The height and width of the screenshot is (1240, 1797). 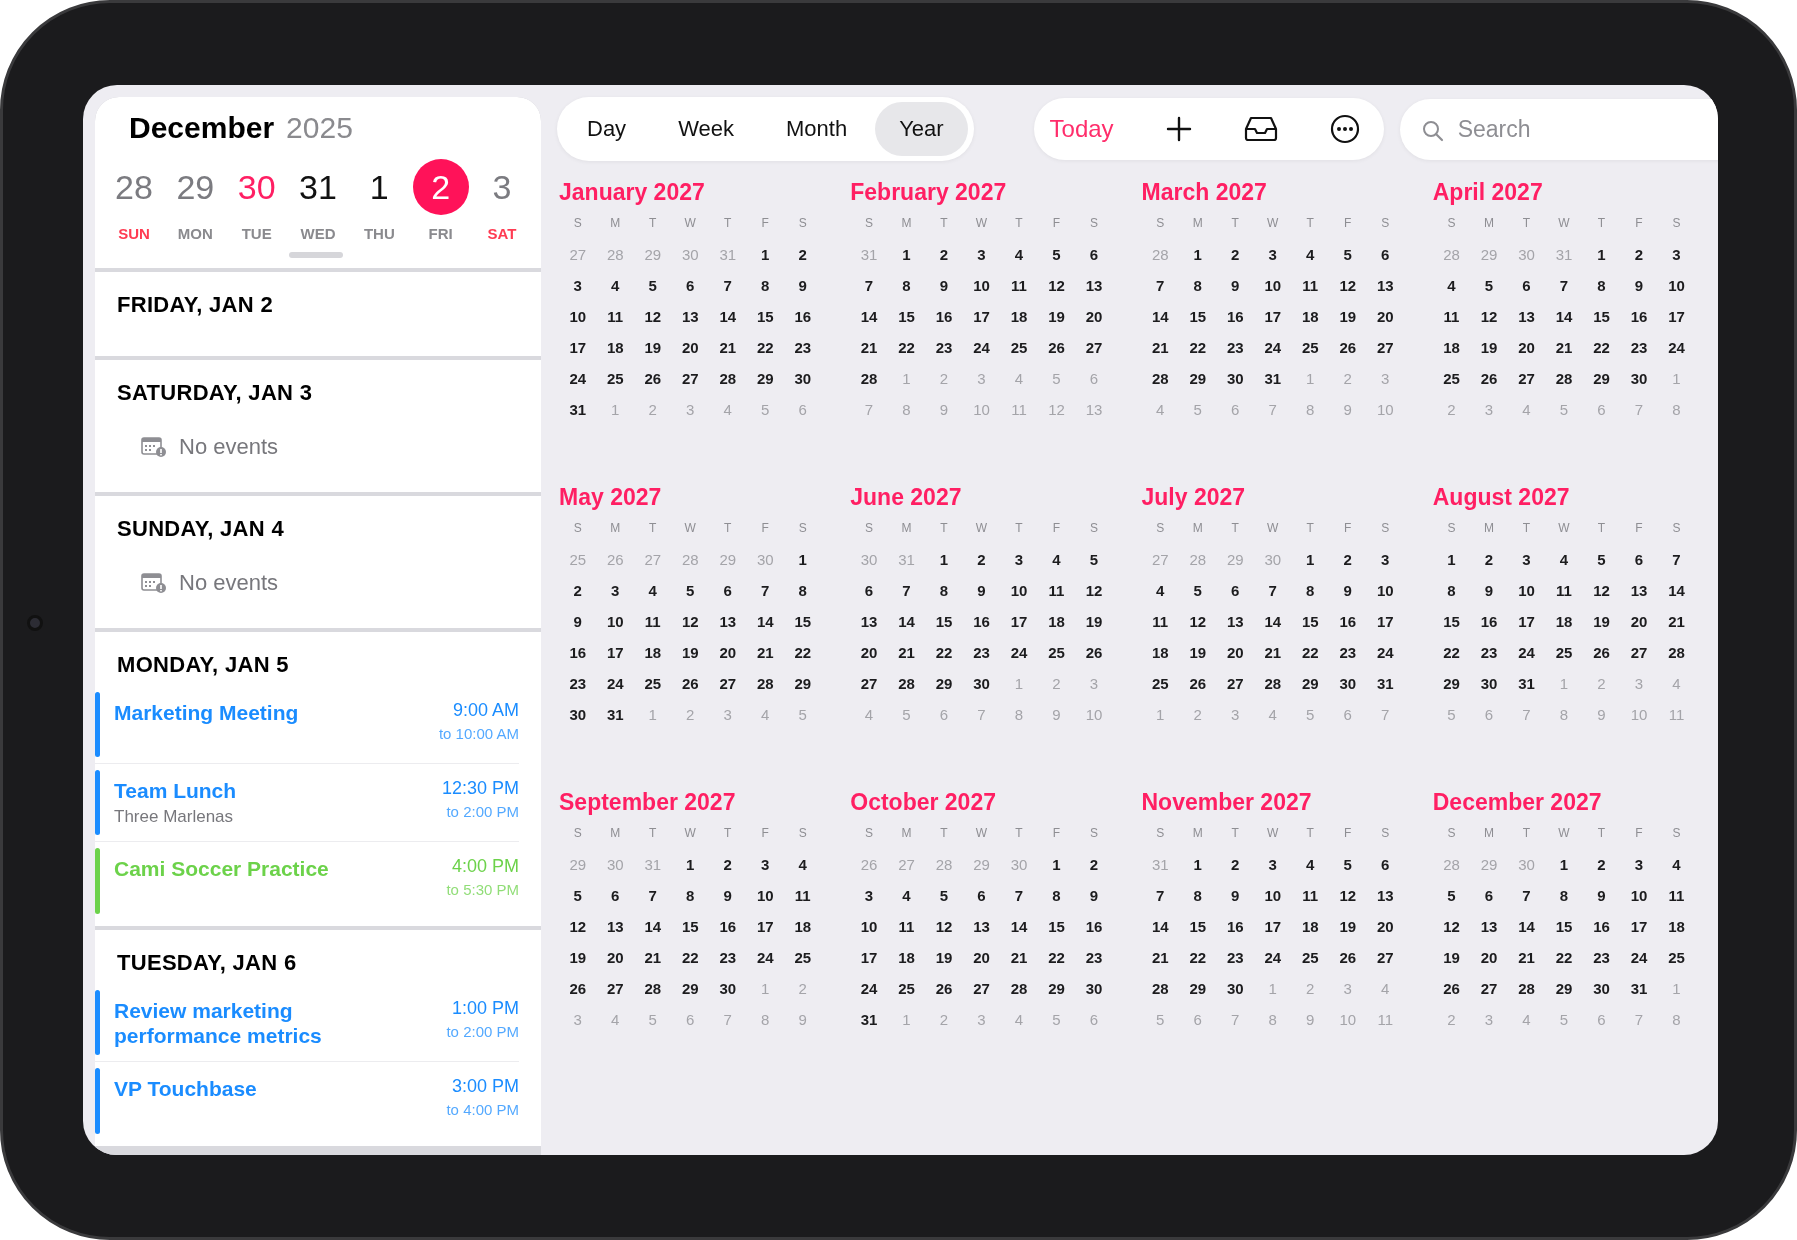 I want to click on day-number: 25, so click(x=1676, y=964).